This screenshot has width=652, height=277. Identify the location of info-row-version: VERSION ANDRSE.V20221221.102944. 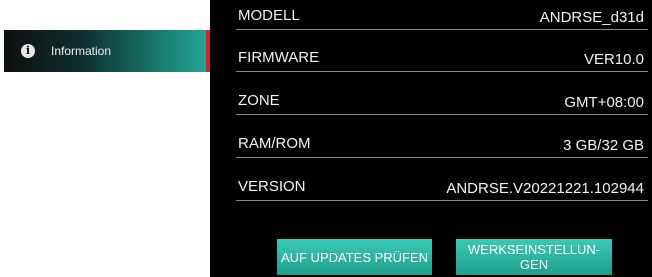
(442, 186).